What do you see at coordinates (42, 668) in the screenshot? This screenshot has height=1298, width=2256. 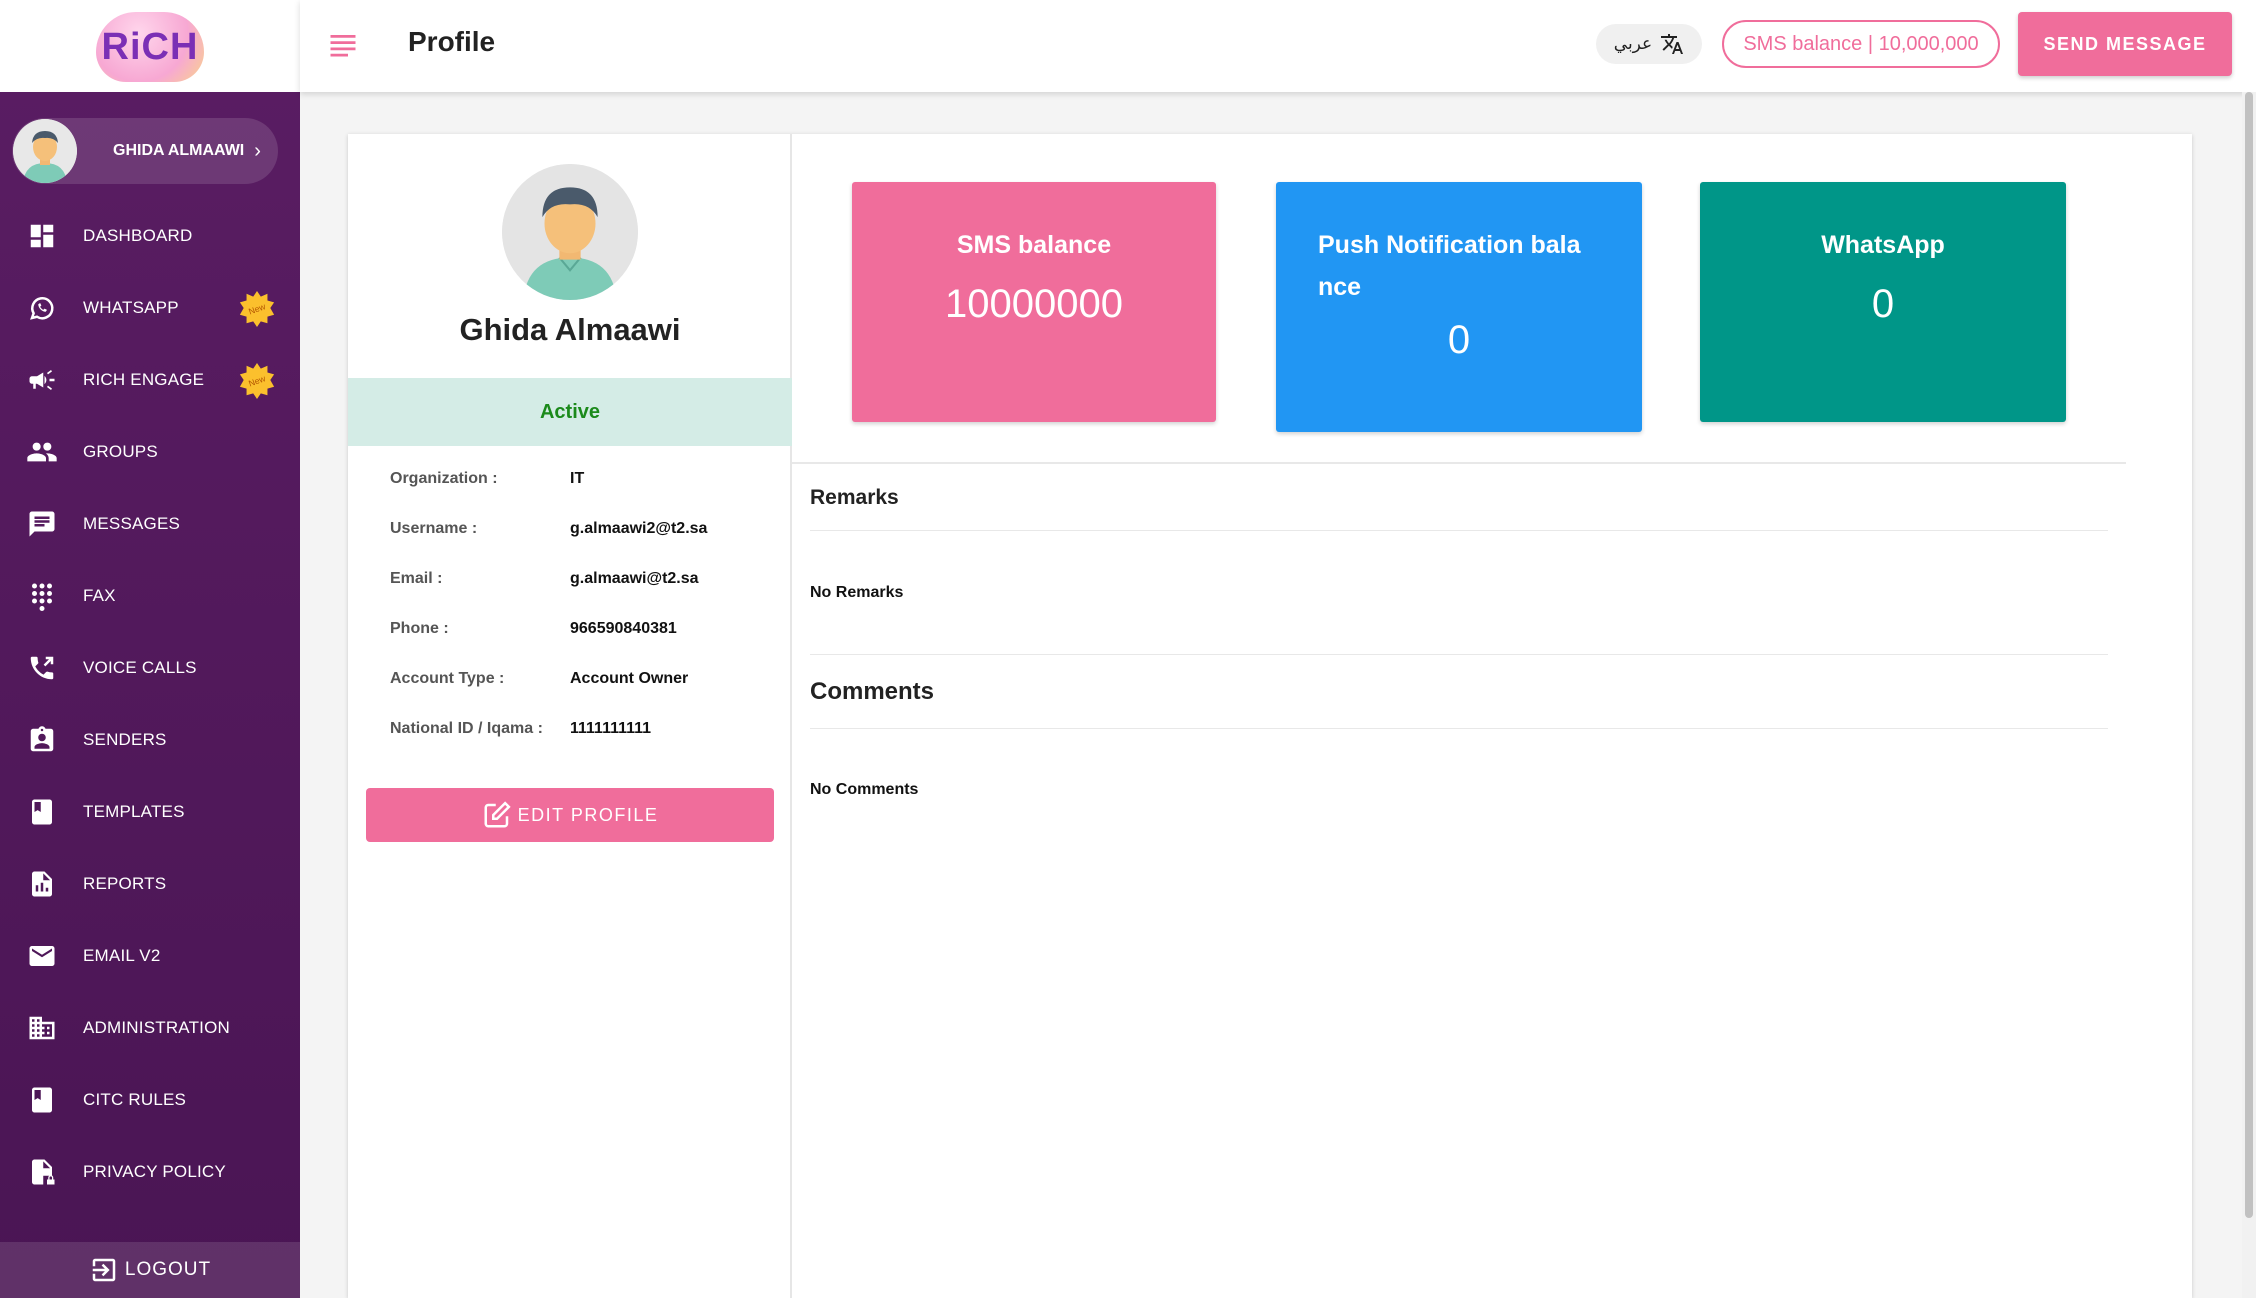 I see `phone-icon` at bounding box center [42, 668].